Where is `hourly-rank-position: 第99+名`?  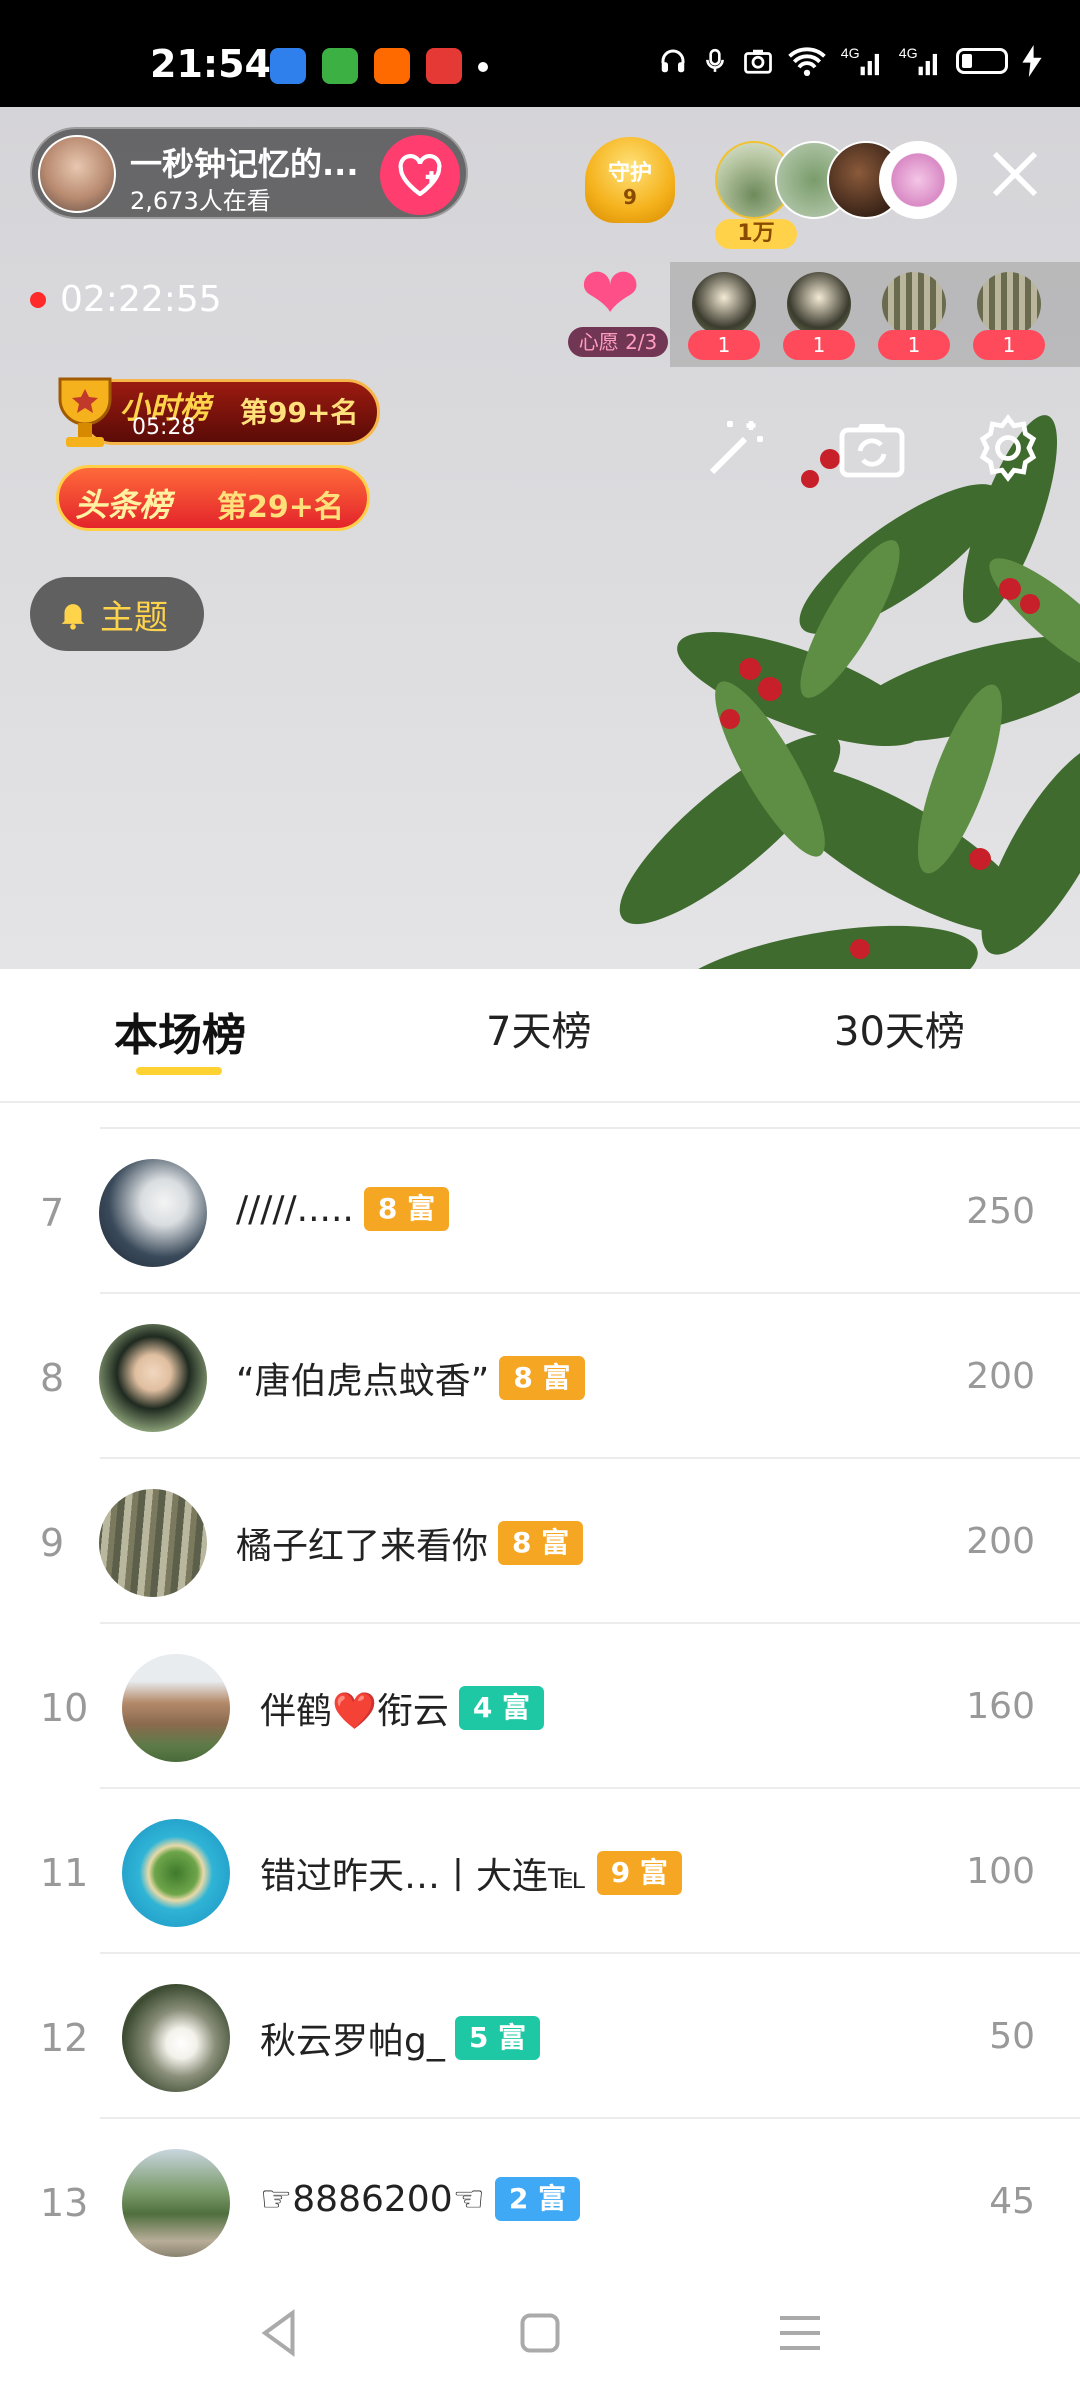 hourly-rank-position: 第99+名 is located at coordinates (299, 412).